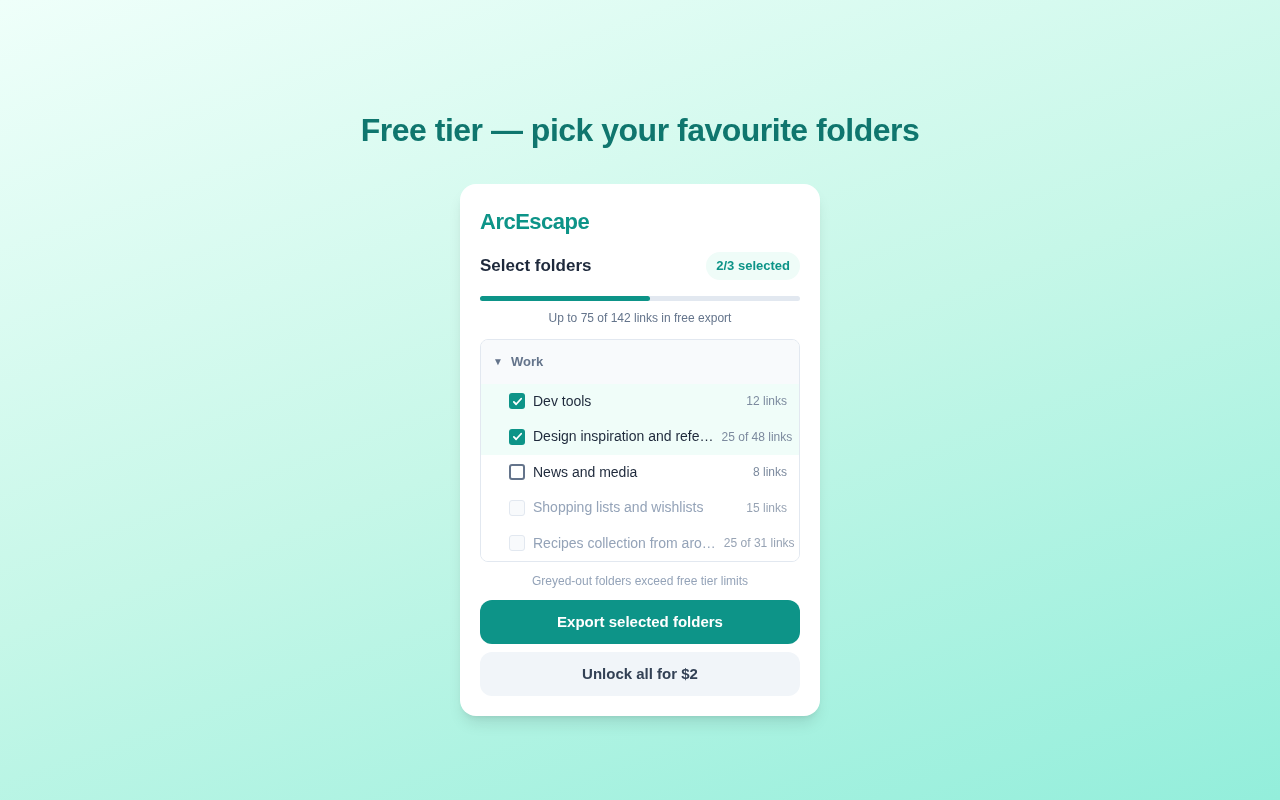 Image resolution: width=1280 pixels, height=800 pixels. I want to click on folder-row: Design inspiration and refe… 25 of 48 links, so click(640, 437).